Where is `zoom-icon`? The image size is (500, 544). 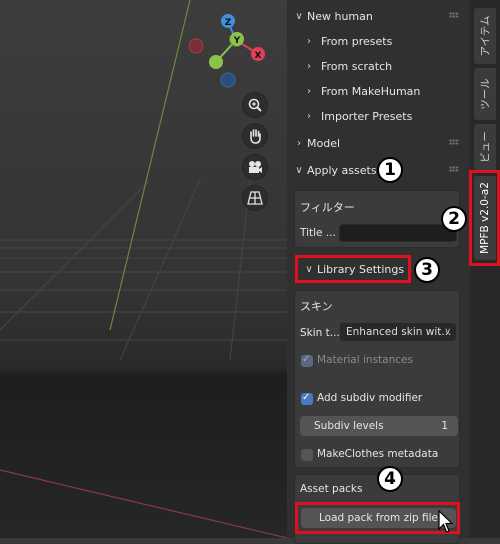 zoom-icon is located at coordinates (255, 105).